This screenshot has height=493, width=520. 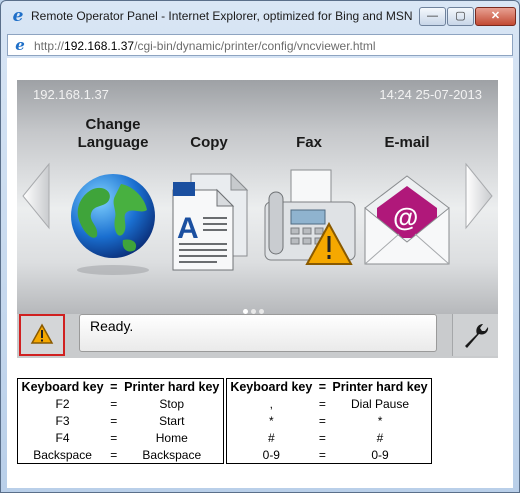 What do you see at coordinates (18, 16) in the screenshot?
I see `internet-explorer-icon: e` at bounding box center [18, 16].